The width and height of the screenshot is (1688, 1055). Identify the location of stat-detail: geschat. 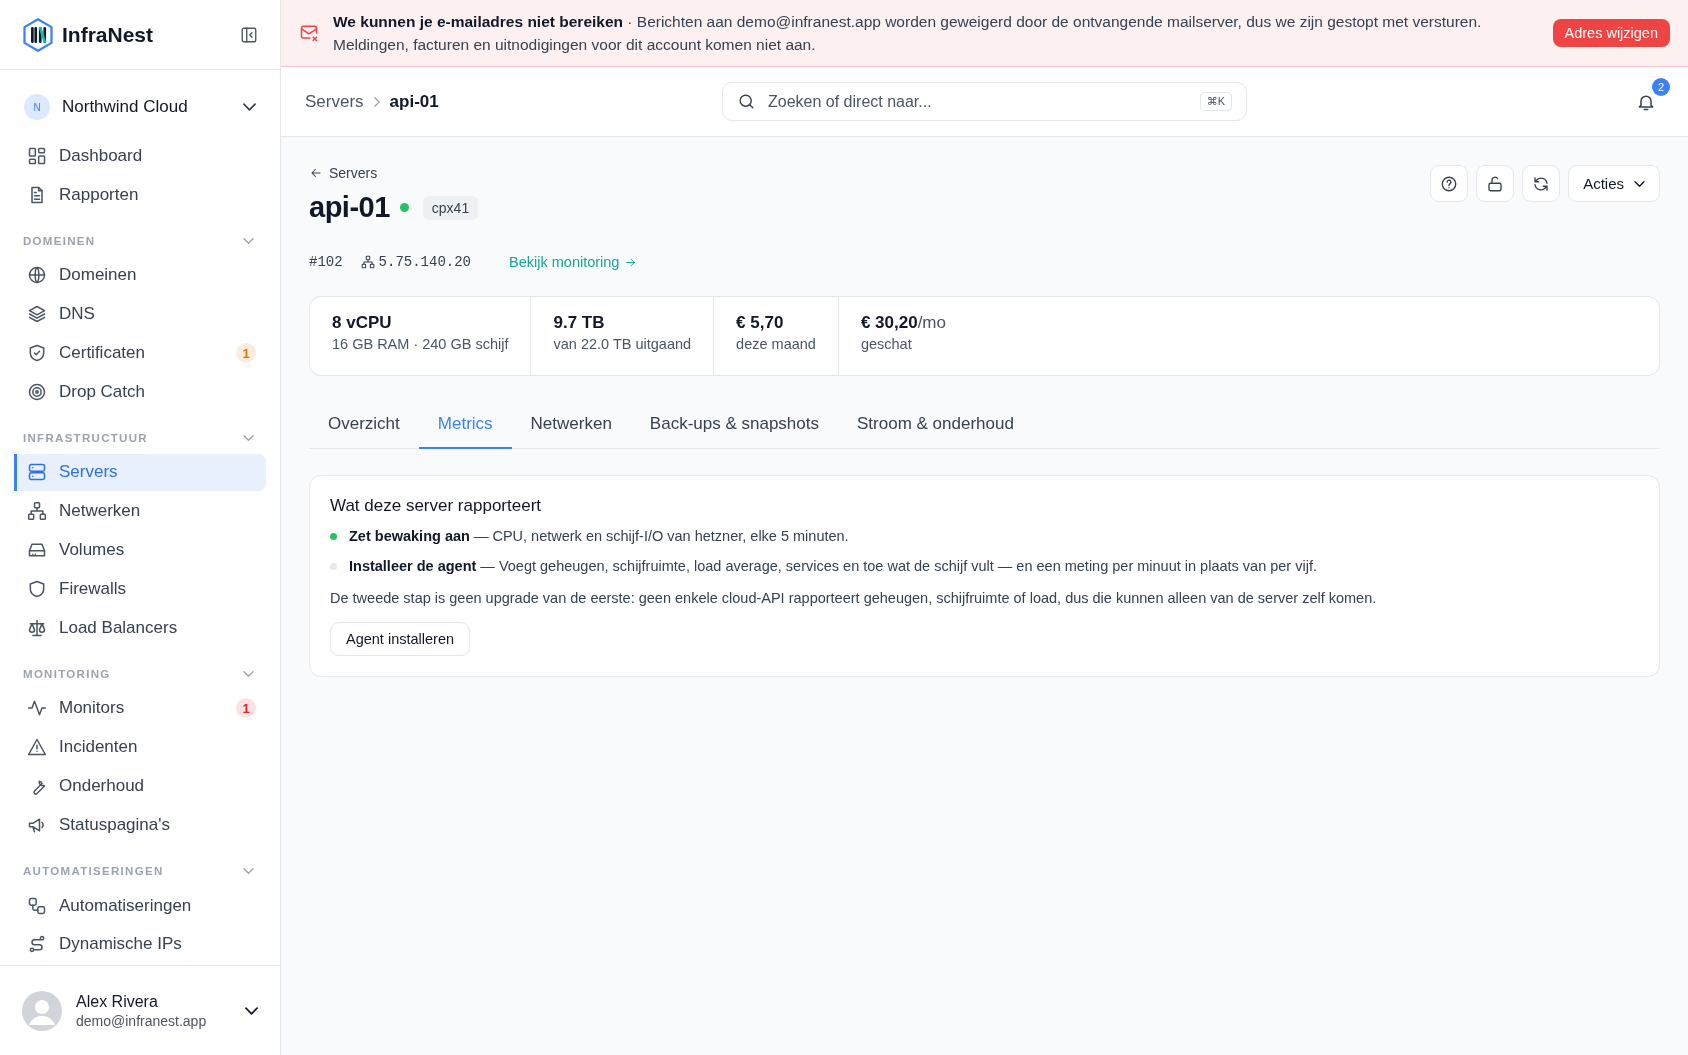
(886, 344).